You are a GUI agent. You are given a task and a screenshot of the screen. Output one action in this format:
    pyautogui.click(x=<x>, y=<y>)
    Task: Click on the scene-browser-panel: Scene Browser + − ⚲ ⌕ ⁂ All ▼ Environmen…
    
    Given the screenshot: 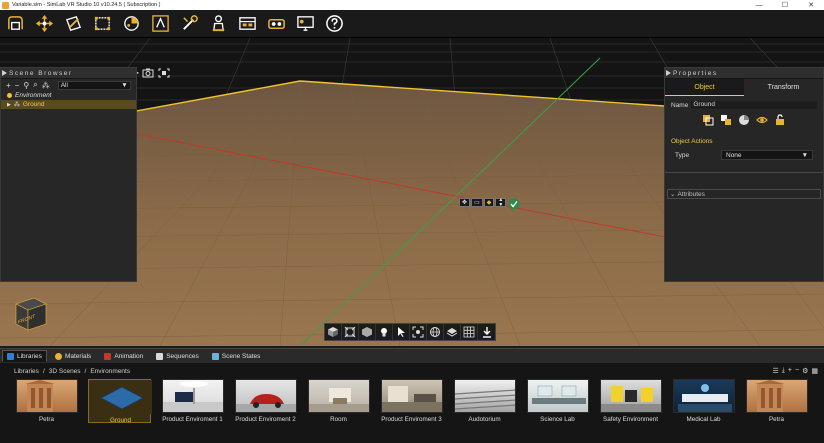 What is the action you would take?
    pyautogui.click(x=68, y=174)
    